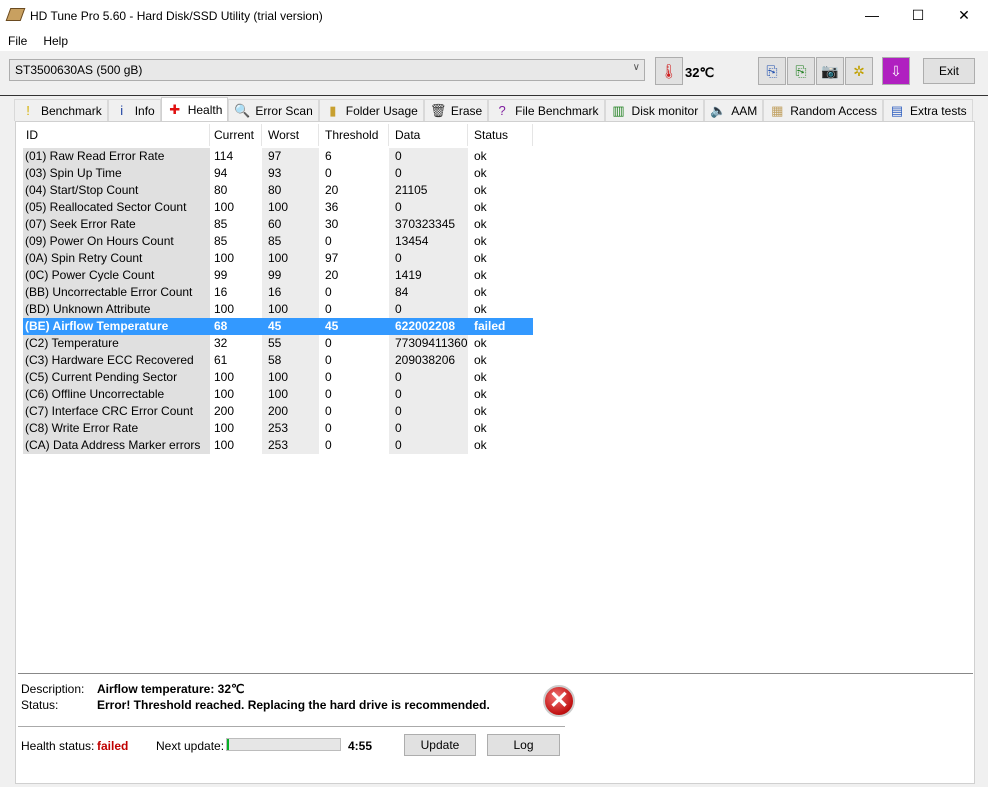  I want to click on table-row: (0A) Spin Retry Count 100 100 97 0 ok, so click(274, 258).